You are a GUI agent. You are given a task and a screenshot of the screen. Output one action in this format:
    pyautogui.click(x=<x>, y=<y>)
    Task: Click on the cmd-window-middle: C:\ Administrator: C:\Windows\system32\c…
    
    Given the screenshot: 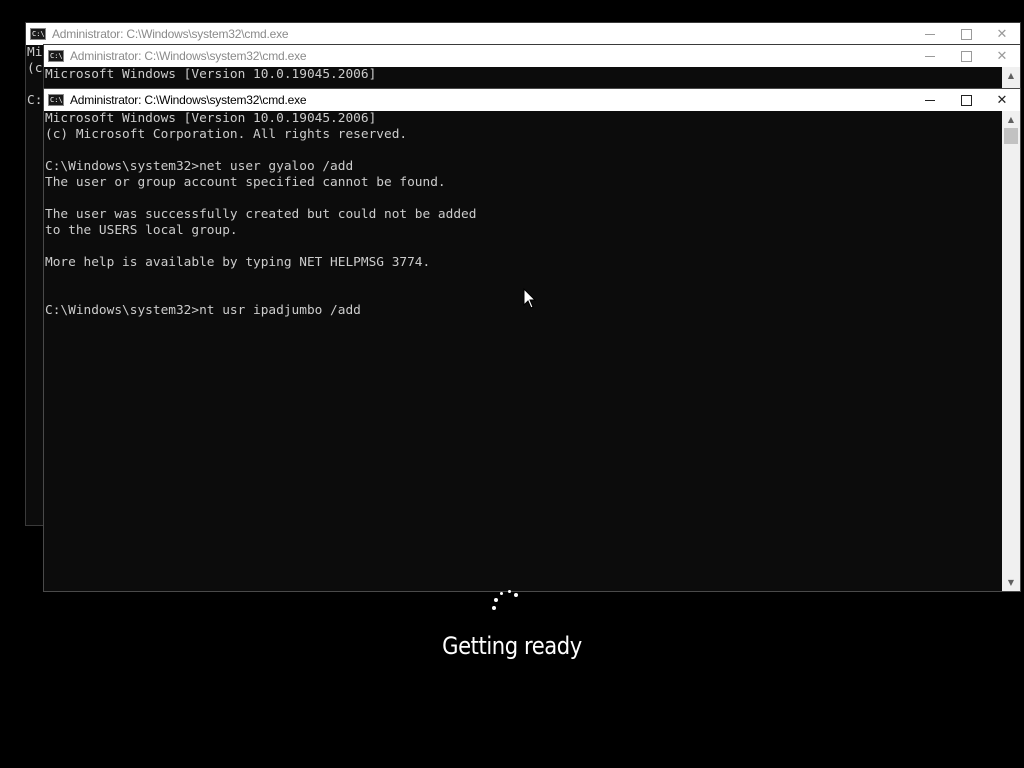 What is the action you would take?
    pyautogui.click(x=532, y=67)
    